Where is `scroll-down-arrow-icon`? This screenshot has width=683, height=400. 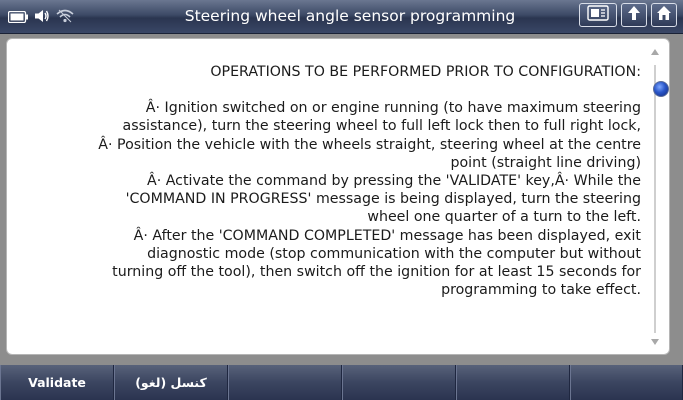
scroll-down-arrow-icon is located at coordinates (655, 342).